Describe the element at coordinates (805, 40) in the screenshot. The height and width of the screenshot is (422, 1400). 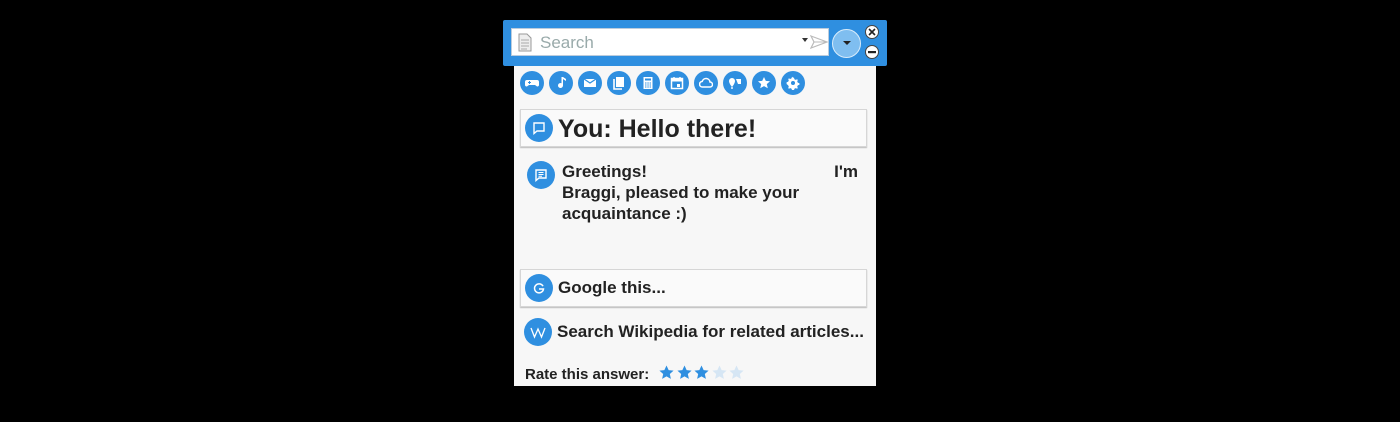
I see `search-history-dropdown` at that location.